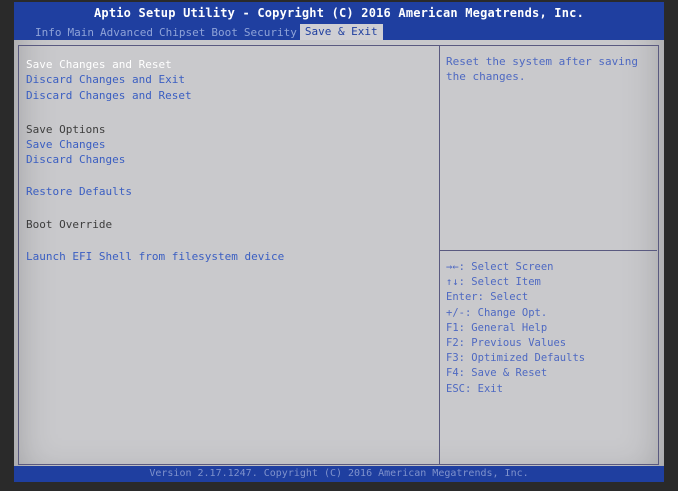  What do you see at coordinates (48, 33) in the screenshot?
I see `tab-info: Info` at bounding box center [48, 33].